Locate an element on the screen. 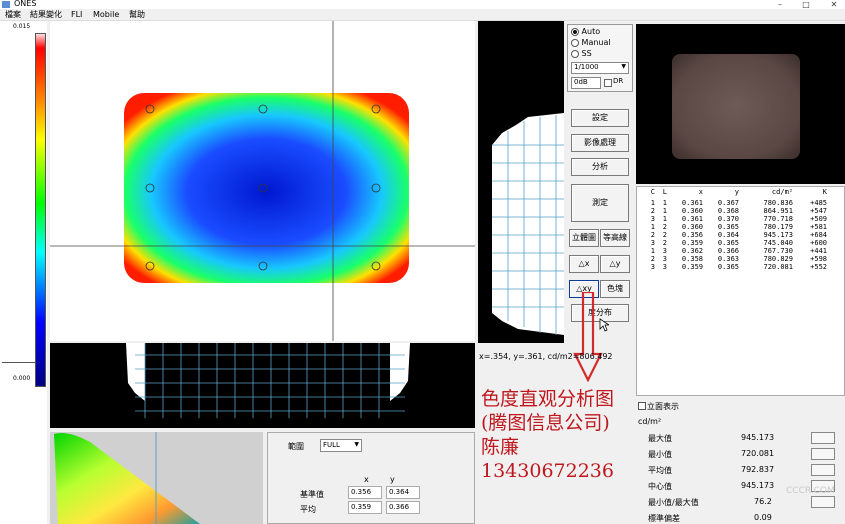 This screenshot has width=845, height=524. shutter-select: 1/1000 ▼ is located at coordinates (600, 68).